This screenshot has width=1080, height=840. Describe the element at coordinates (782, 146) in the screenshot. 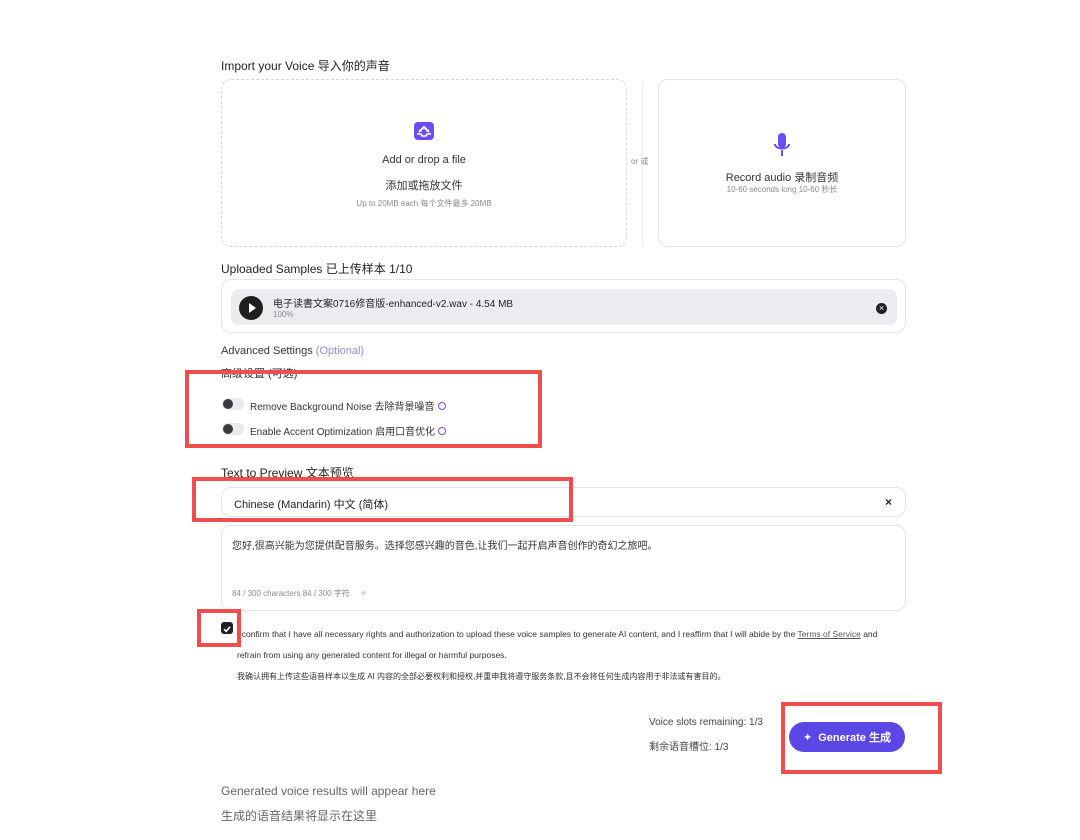

I see `microphone-icon` at that location.